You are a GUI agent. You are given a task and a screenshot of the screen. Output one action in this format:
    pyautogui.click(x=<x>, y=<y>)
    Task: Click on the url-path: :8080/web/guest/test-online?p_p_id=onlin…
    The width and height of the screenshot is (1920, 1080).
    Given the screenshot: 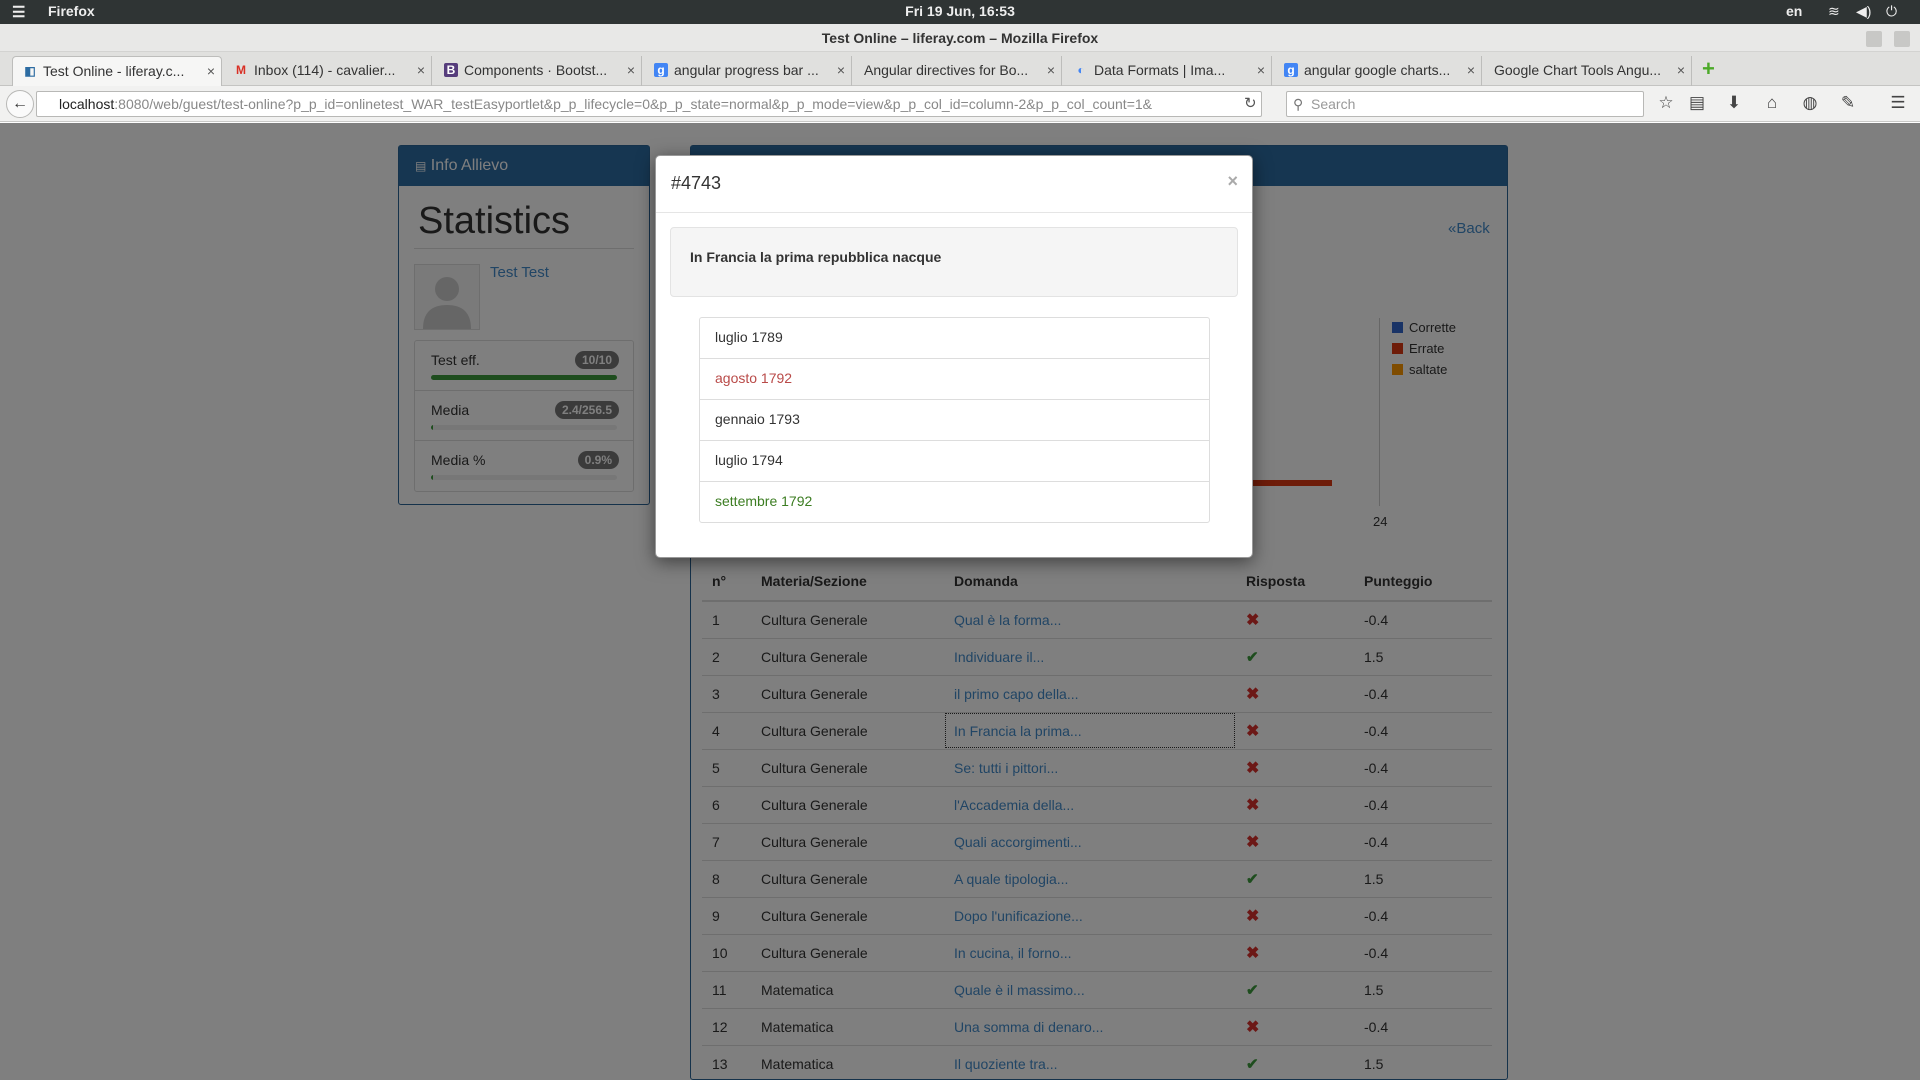 What is the action you would take?
    pyautogui.click(x=633, y=104)
    